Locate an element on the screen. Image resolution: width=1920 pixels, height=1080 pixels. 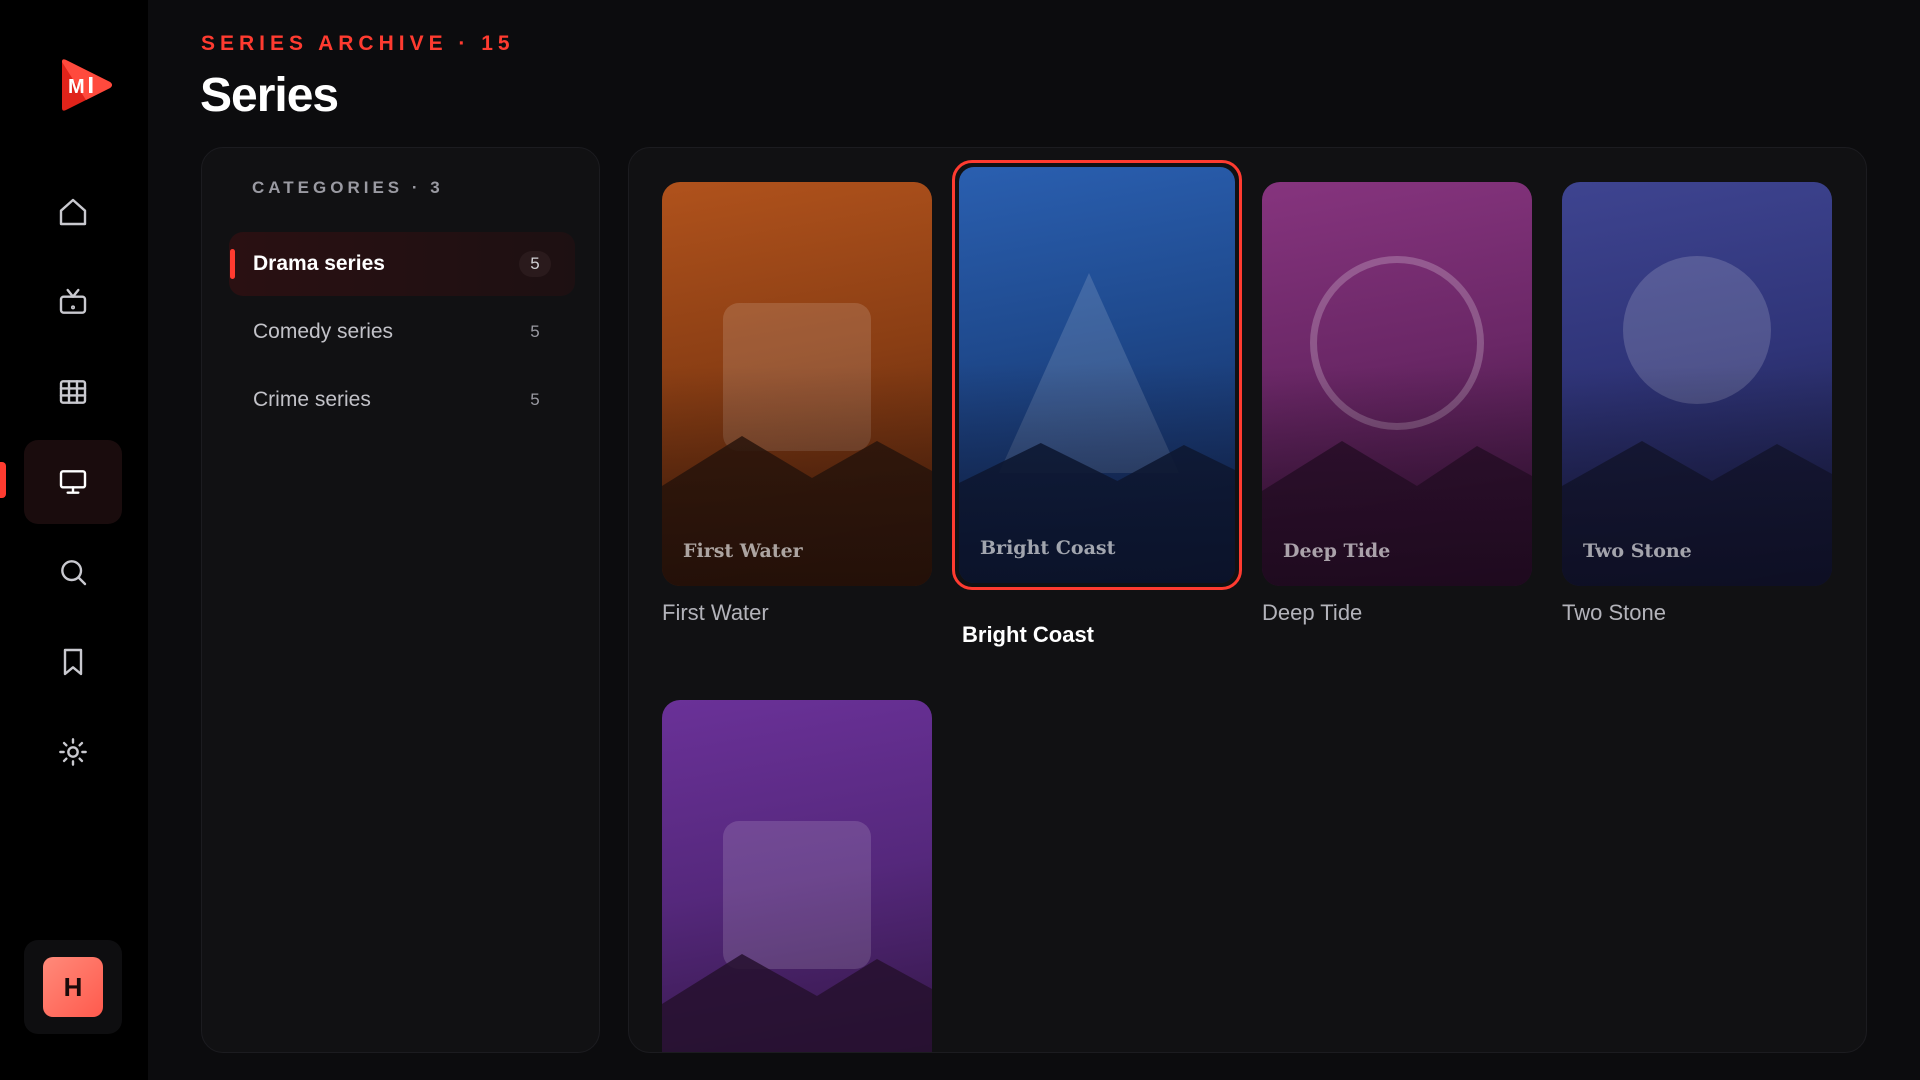
poster-art-square is located at coordinates (797, 895).